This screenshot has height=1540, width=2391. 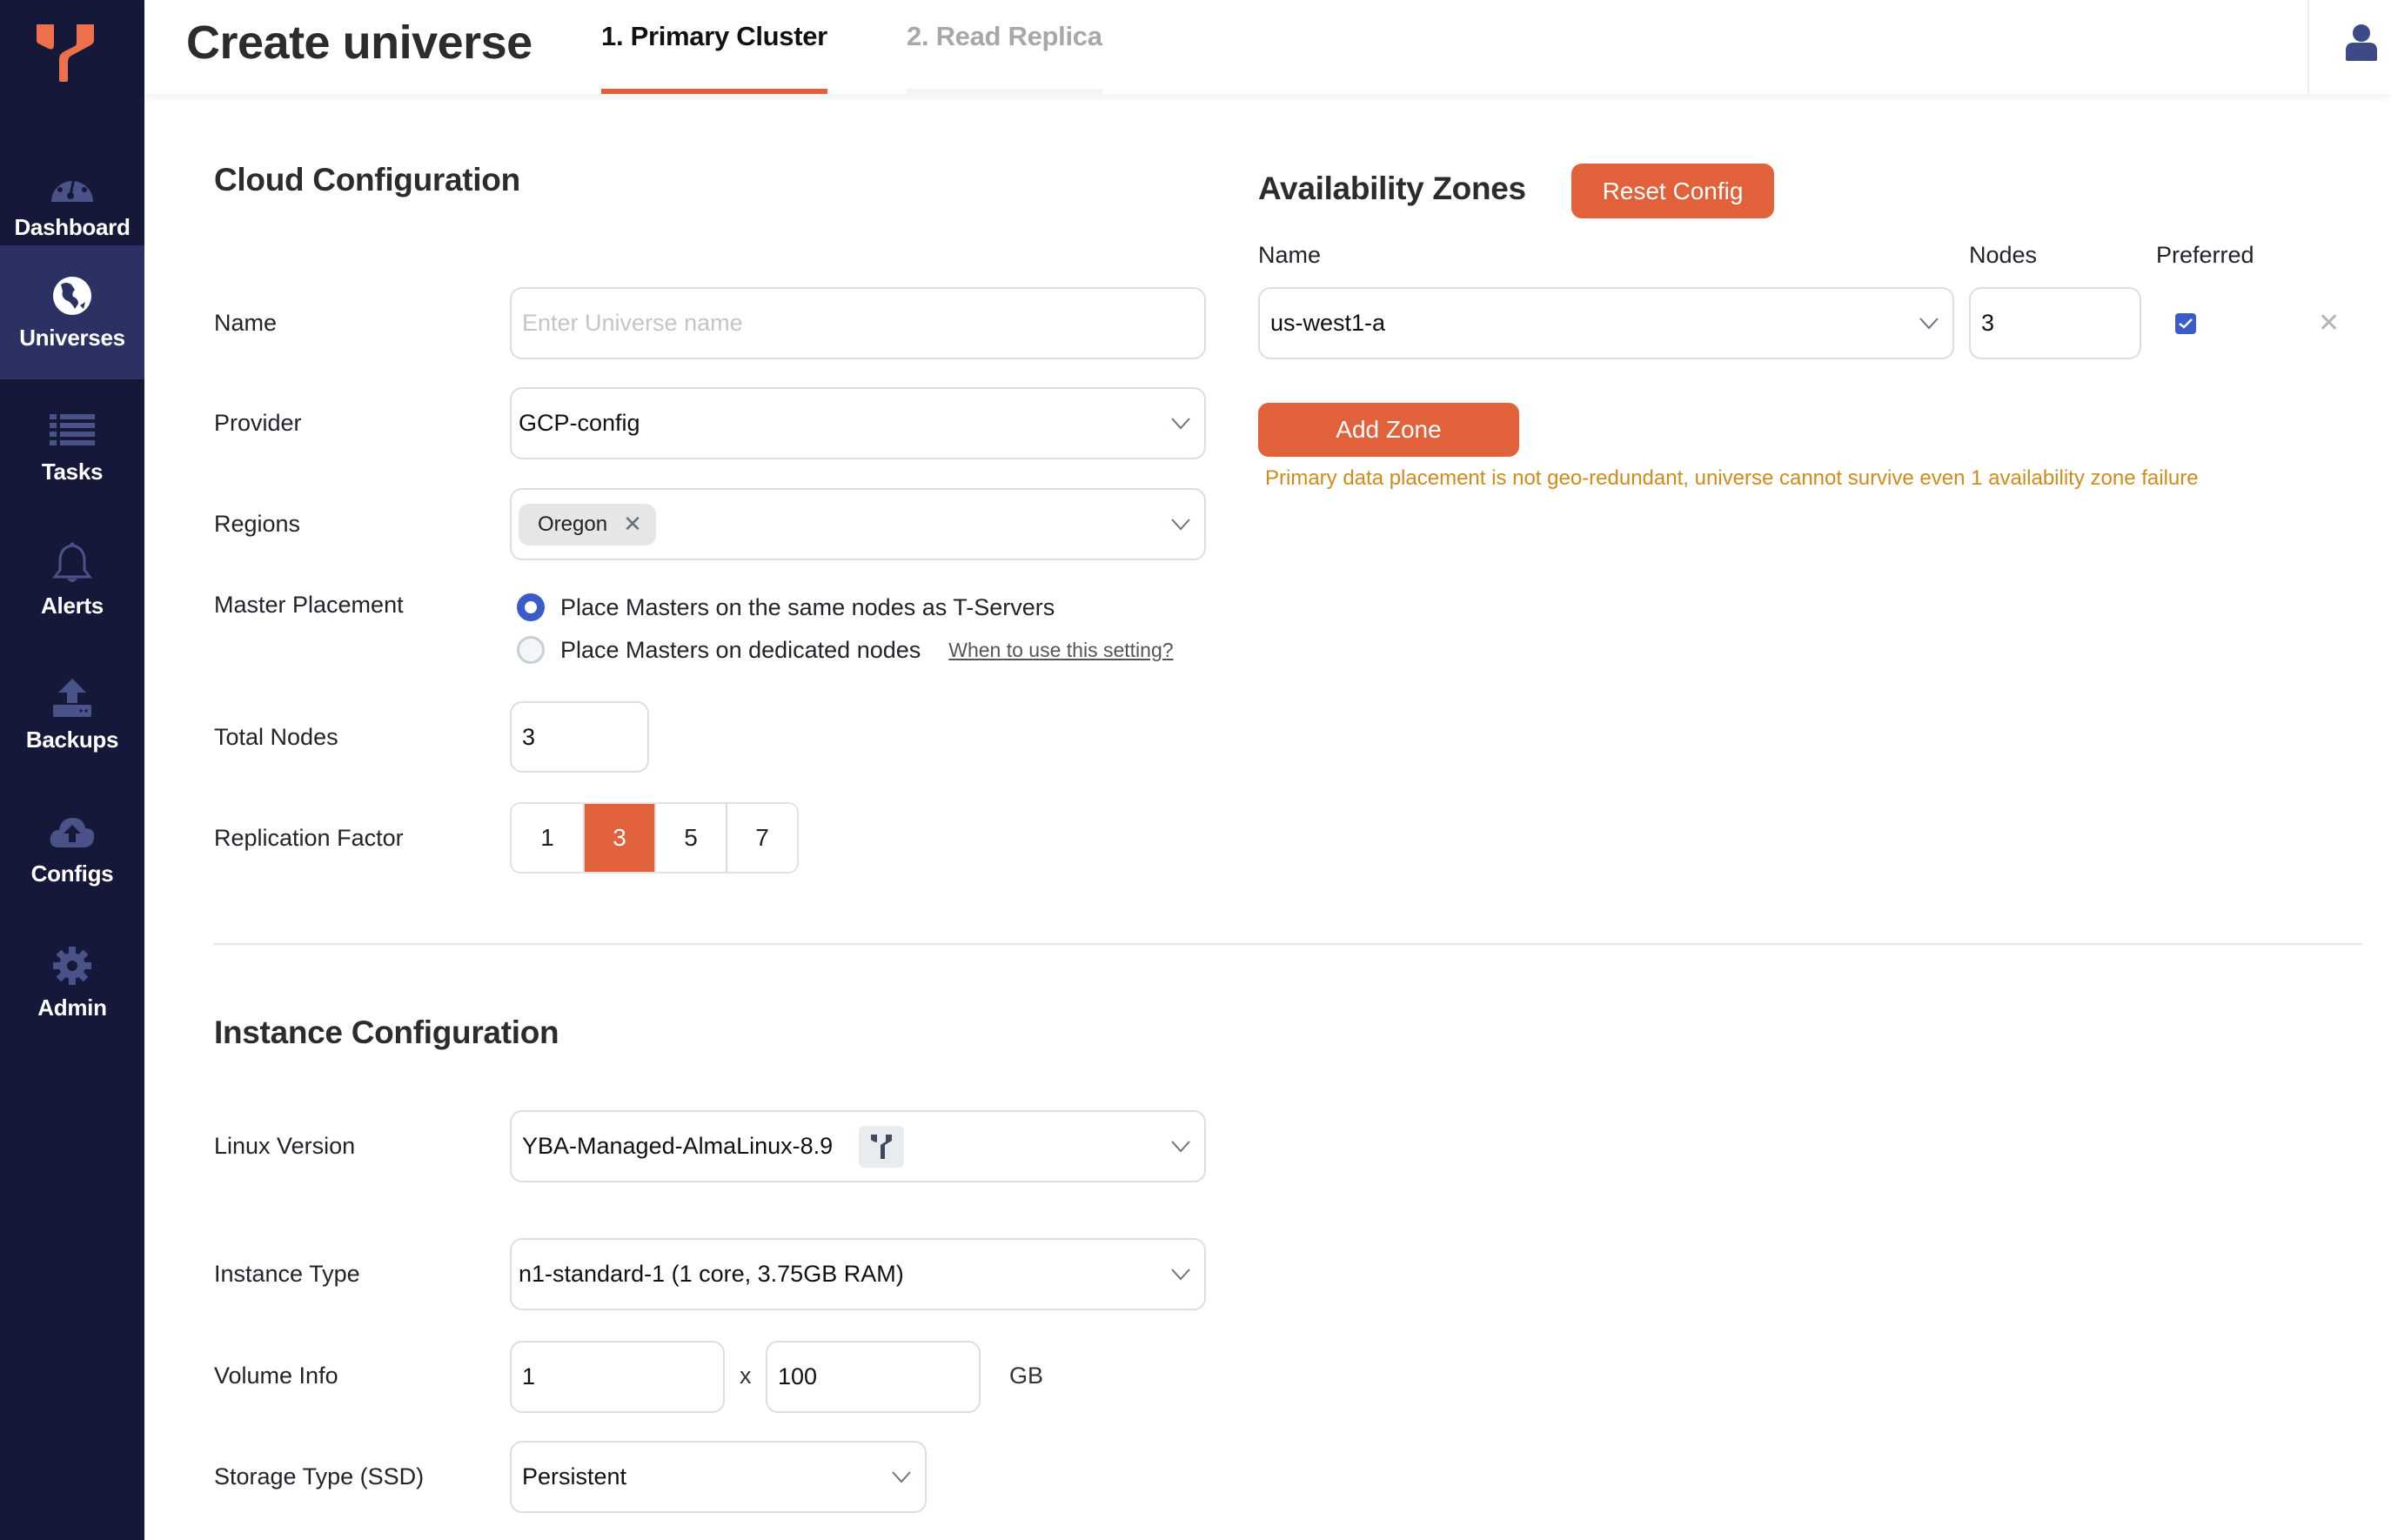 I want to click on sidebar-item-label: Admin, so click(x=72, y=1007).